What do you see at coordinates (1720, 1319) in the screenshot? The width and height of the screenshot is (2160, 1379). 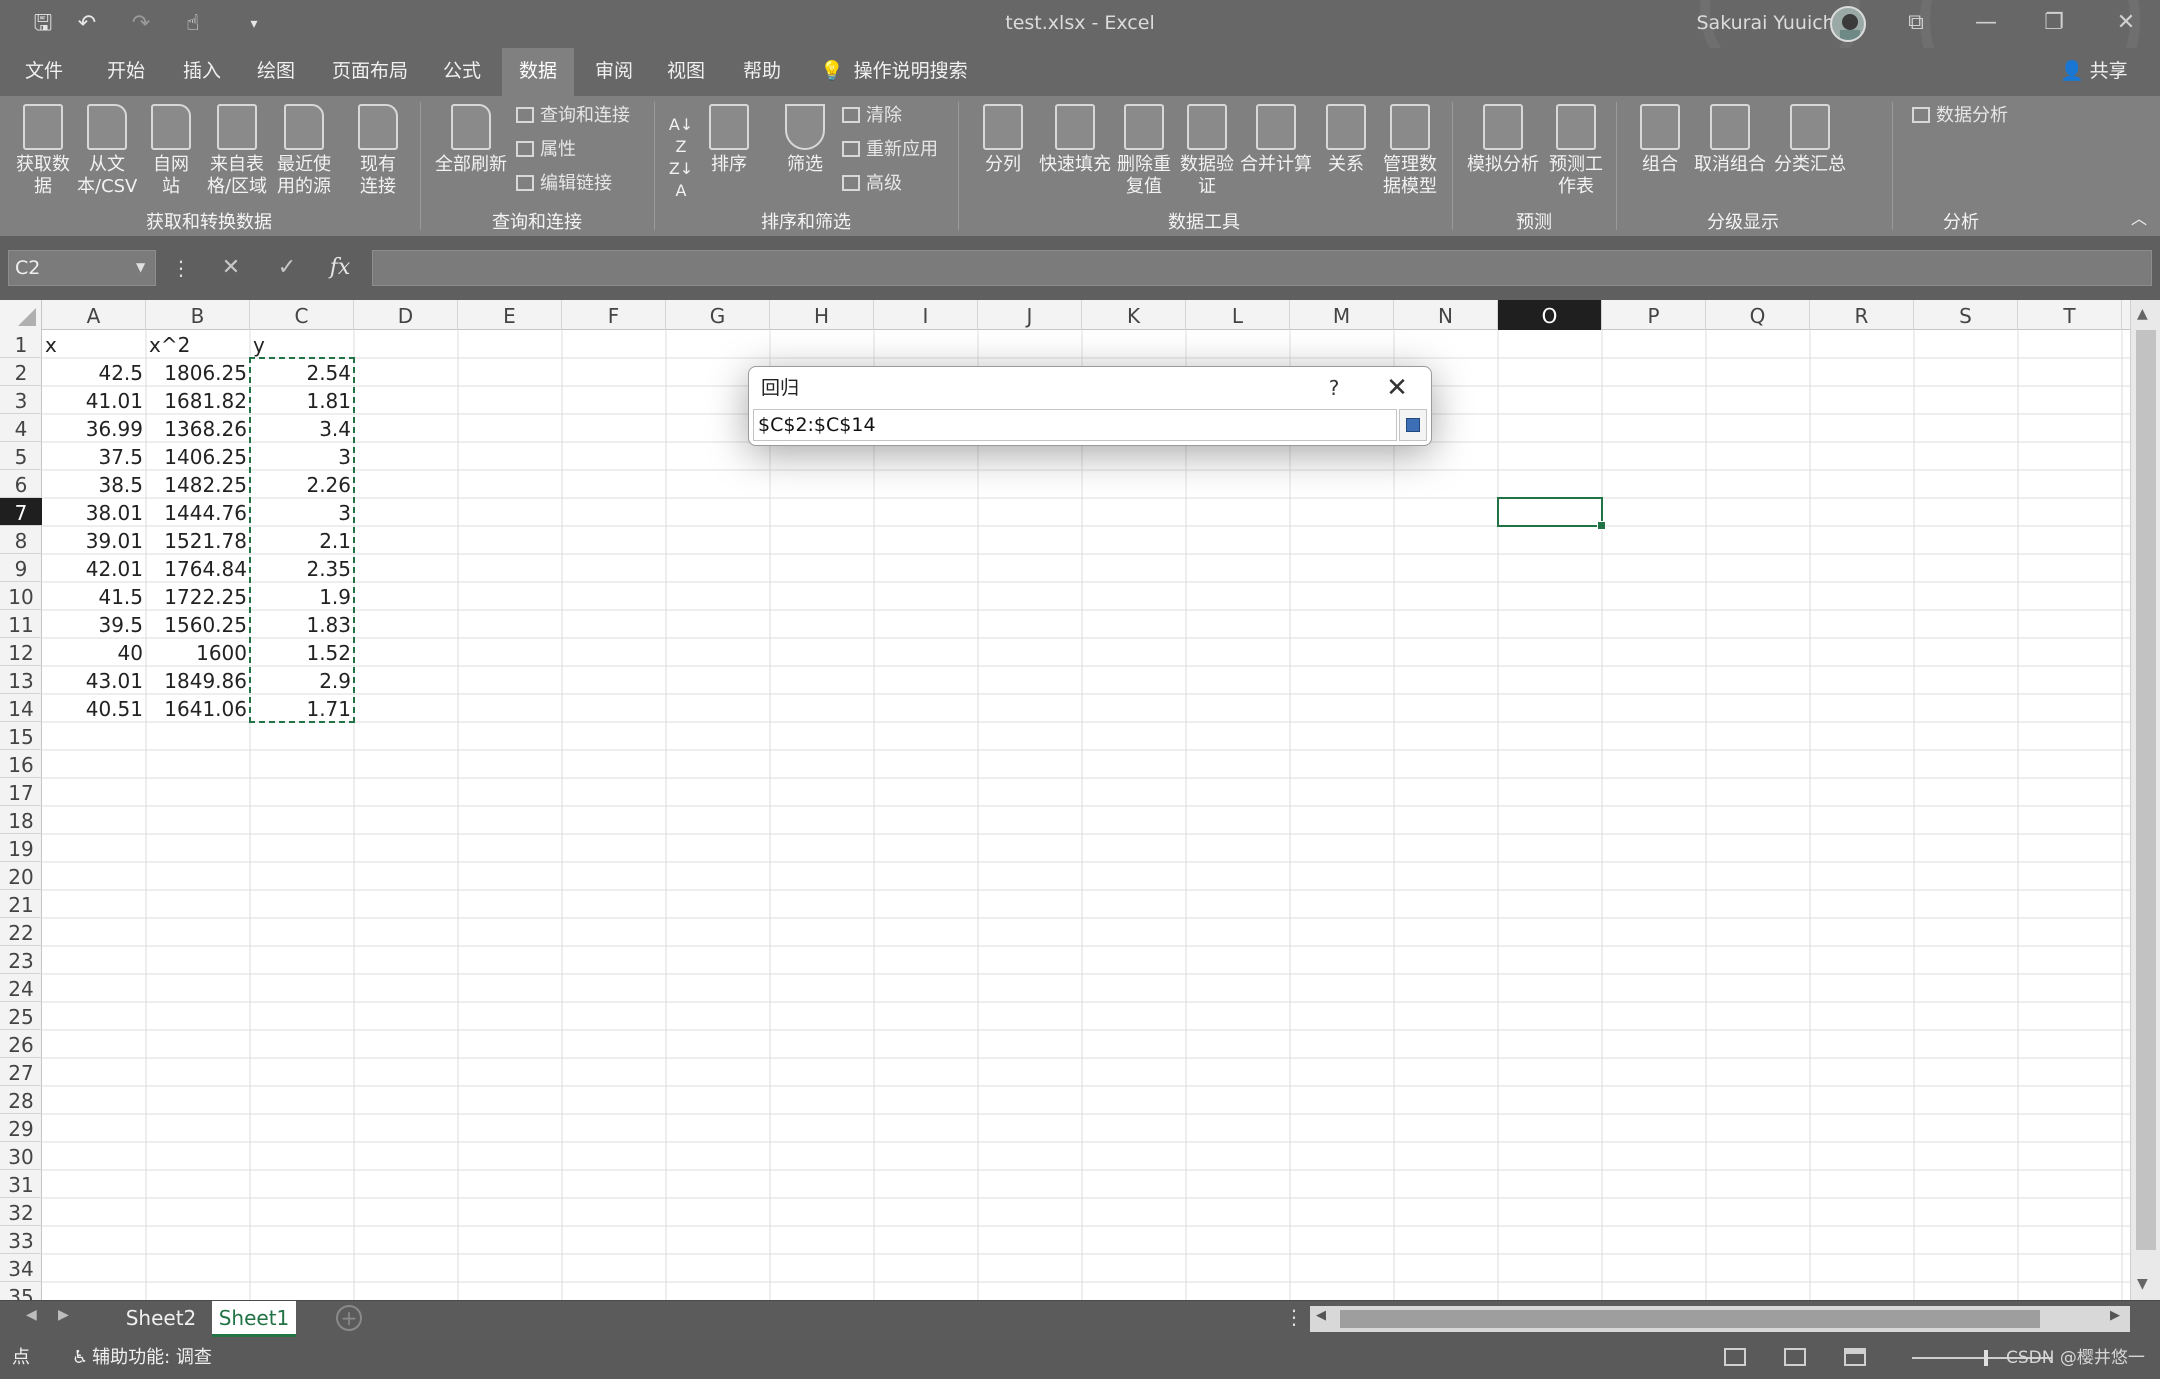 I see `horizontal-scrollbar: ◀ ▶` at bounding box center [1720, 1319].